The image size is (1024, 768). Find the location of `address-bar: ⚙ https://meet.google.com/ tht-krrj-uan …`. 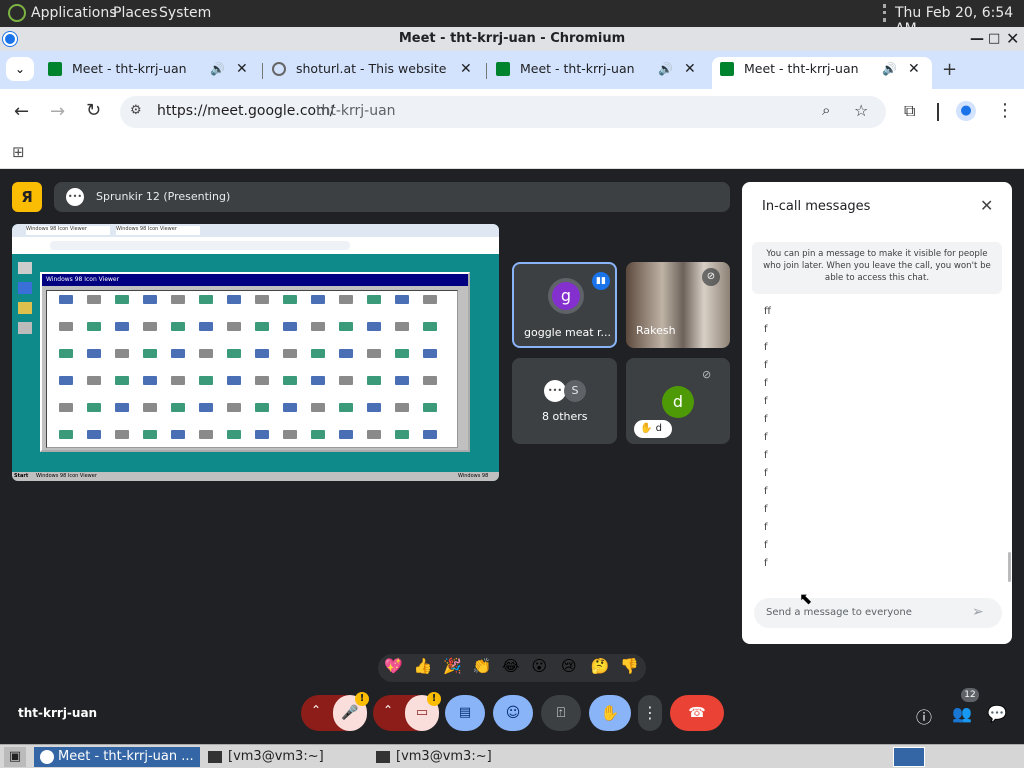

address-bar: ⚙ https://meet.google.com/ tht-krrj-uan … is located at coordinates (503, 112).